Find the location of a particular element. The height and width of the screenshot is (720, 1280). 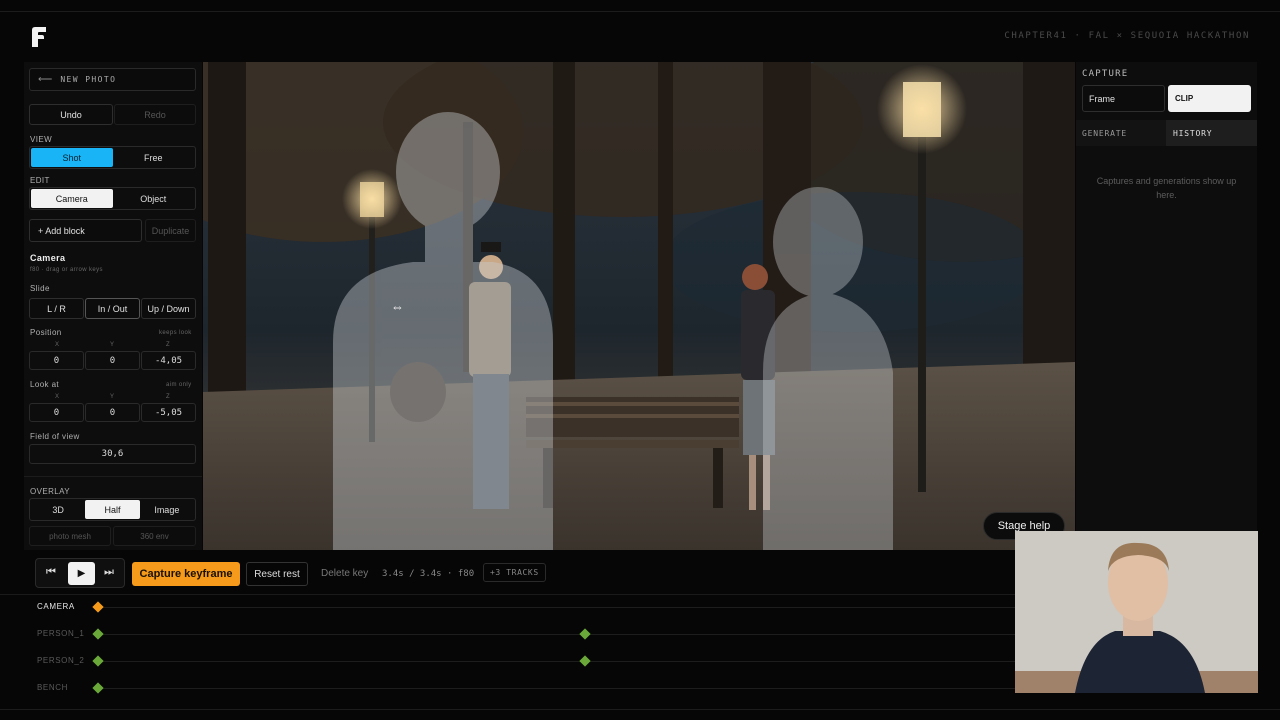

overlay-option-3d: 3D is located at coordinates (58, 509).